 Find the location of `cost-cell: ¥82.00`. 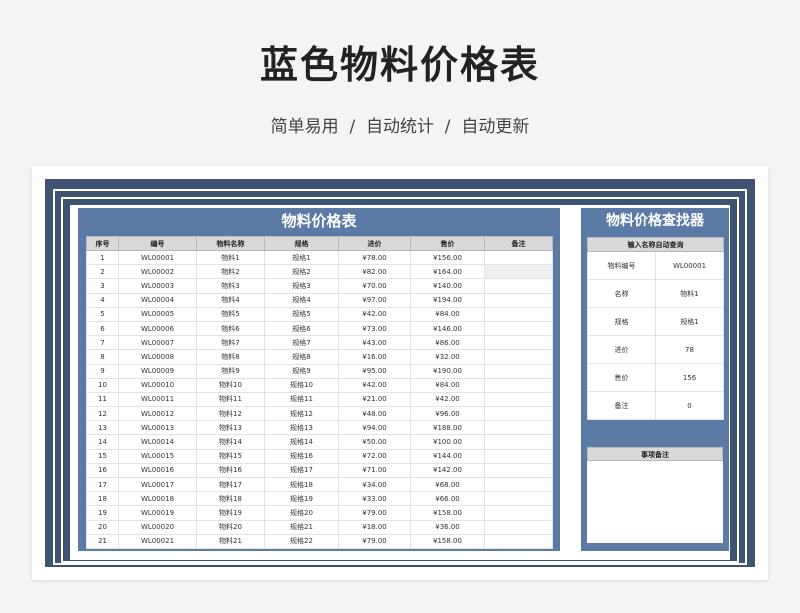

cost-cell: ¥82.00 is located at coordinates (374, 272).